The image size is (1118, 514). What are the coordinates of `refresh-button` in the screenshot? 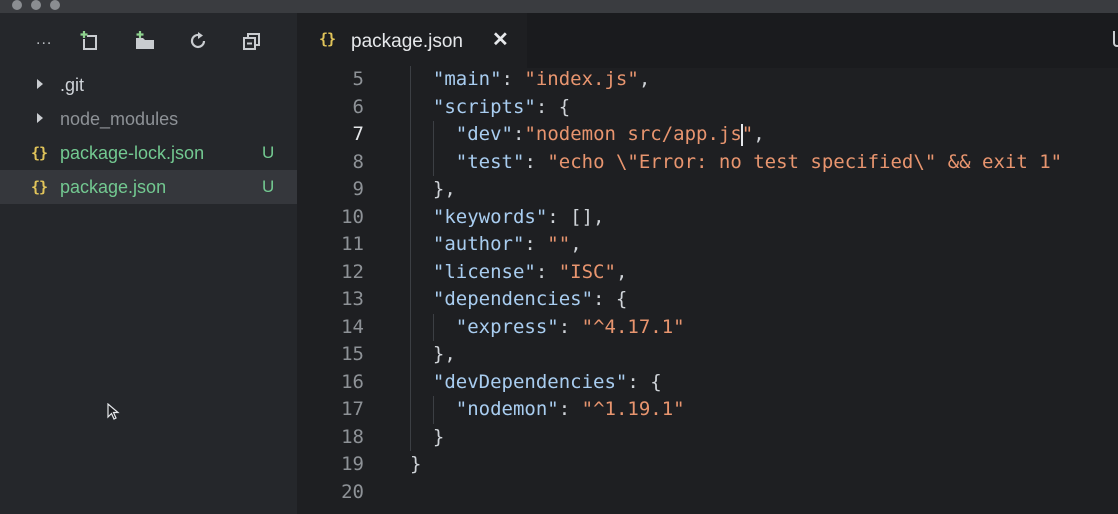 It's located at (198, 41).